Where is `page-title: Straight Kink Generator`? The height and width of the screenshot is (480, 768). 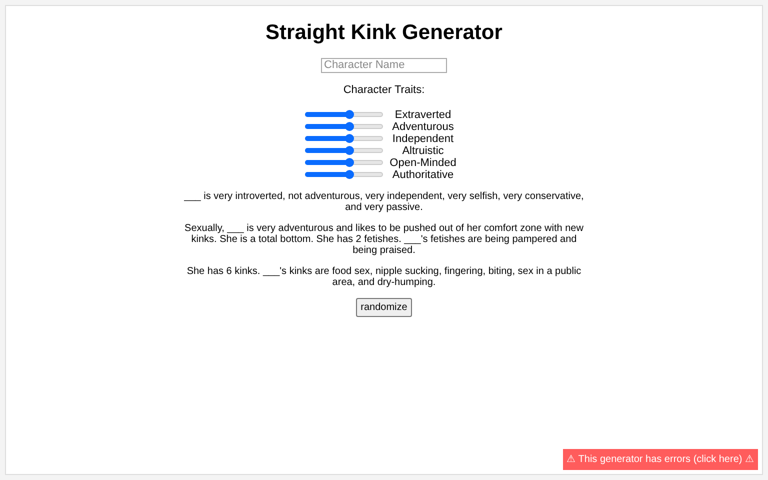
page-title: Straight Kink Generator is located at coordinates (384, 33).